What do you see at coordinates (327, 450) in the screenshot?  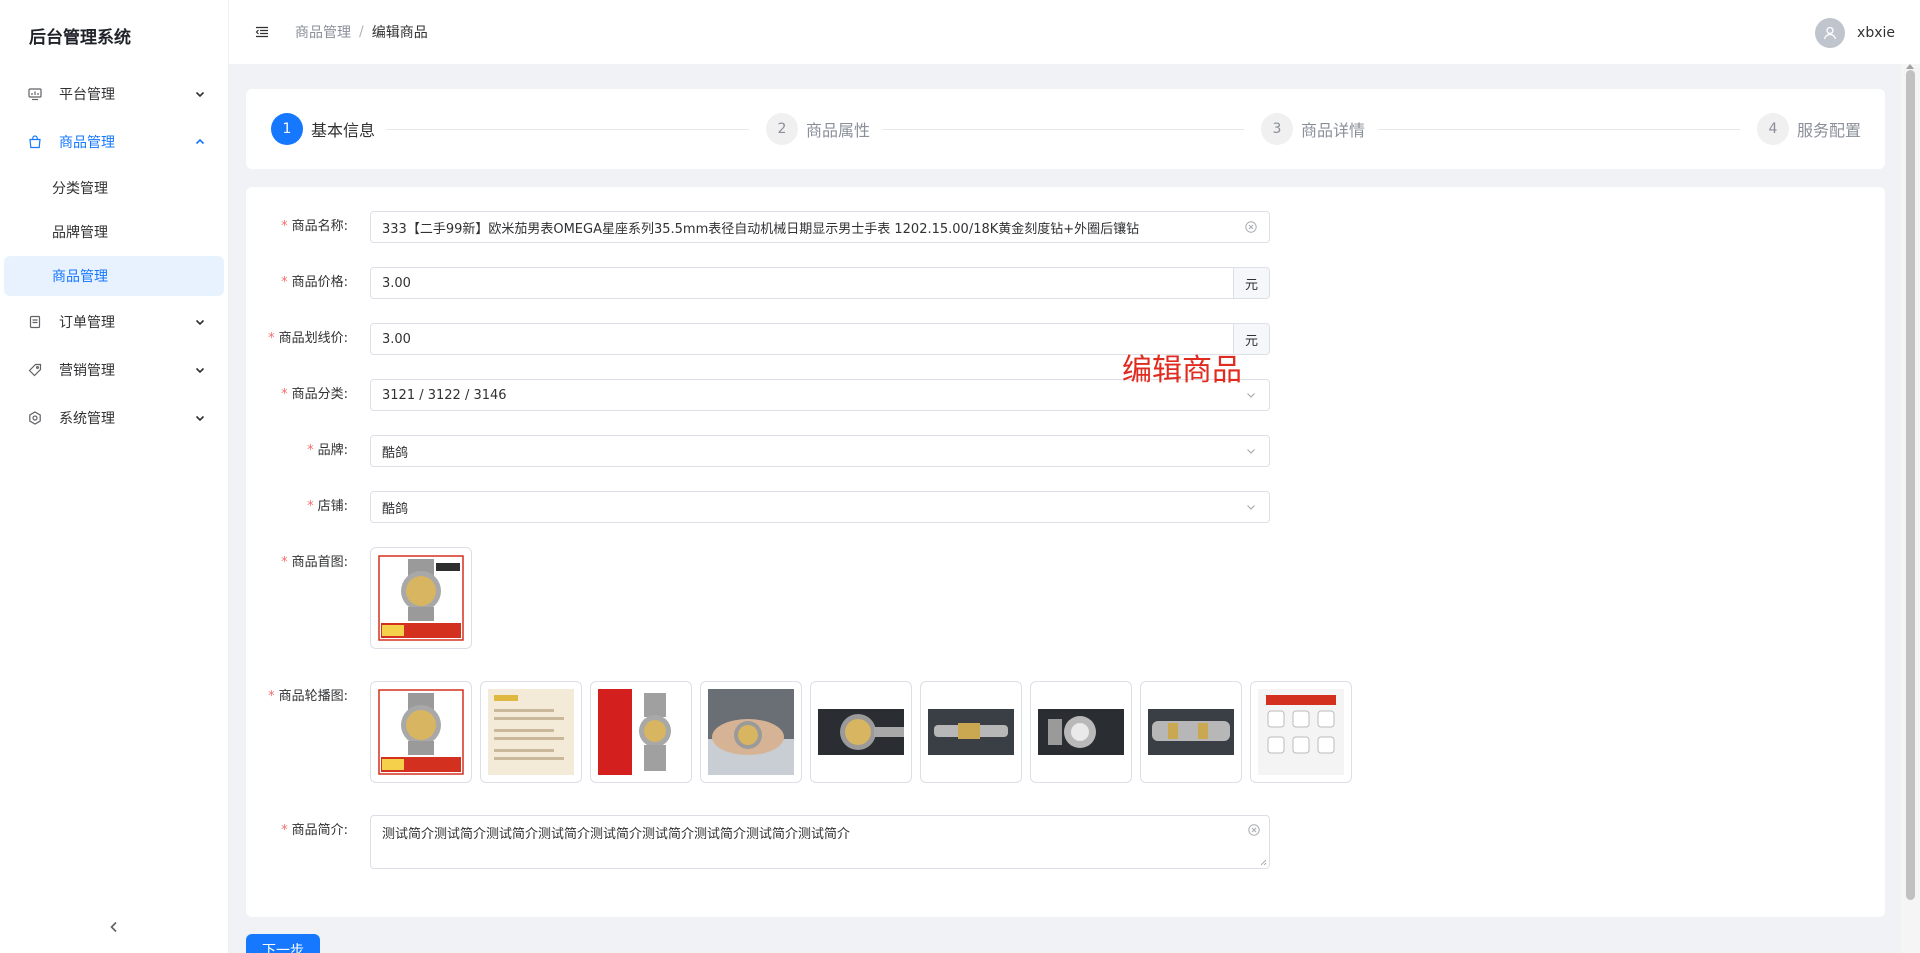 I see `form-label: * 品牌:` at bounding box center [327, 450].